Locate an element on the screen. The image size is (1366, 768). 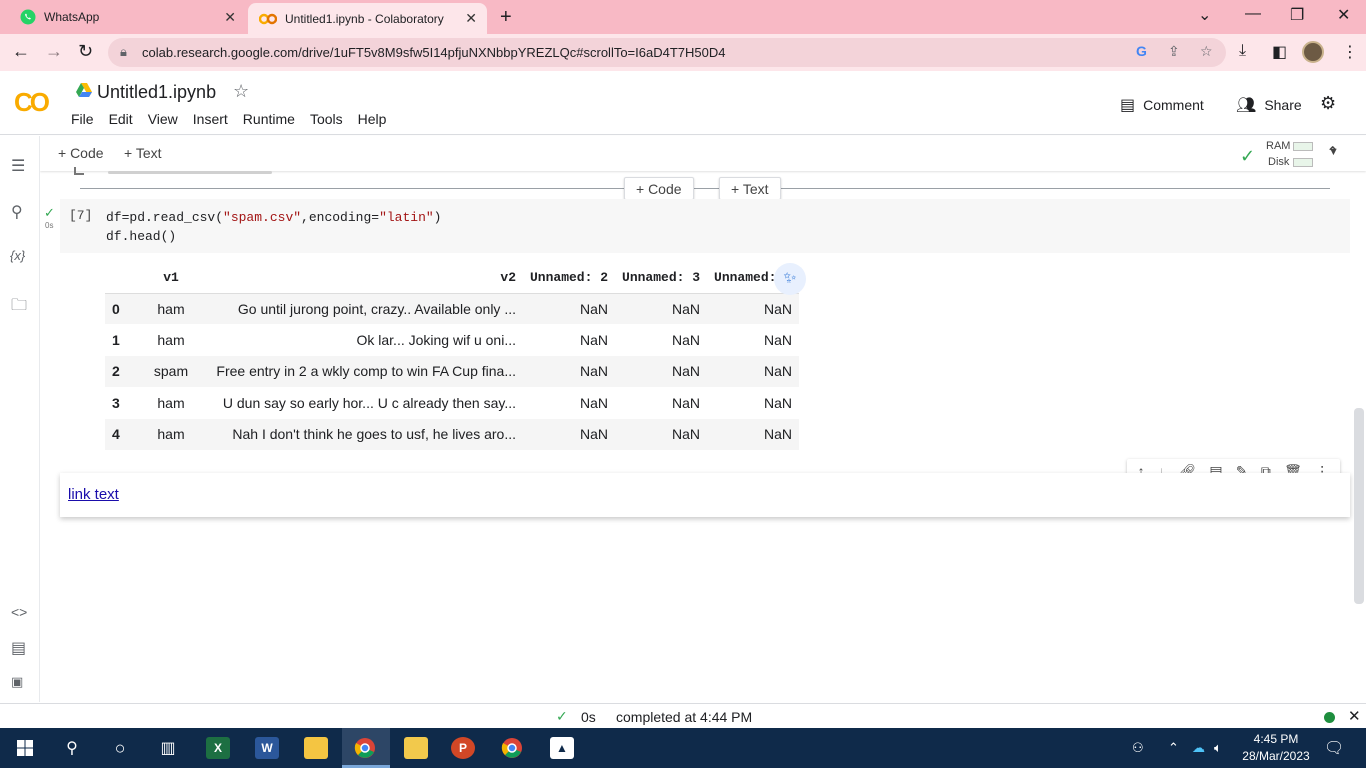
window-close-icon: ✕ is located at coordinates (1343, 15).